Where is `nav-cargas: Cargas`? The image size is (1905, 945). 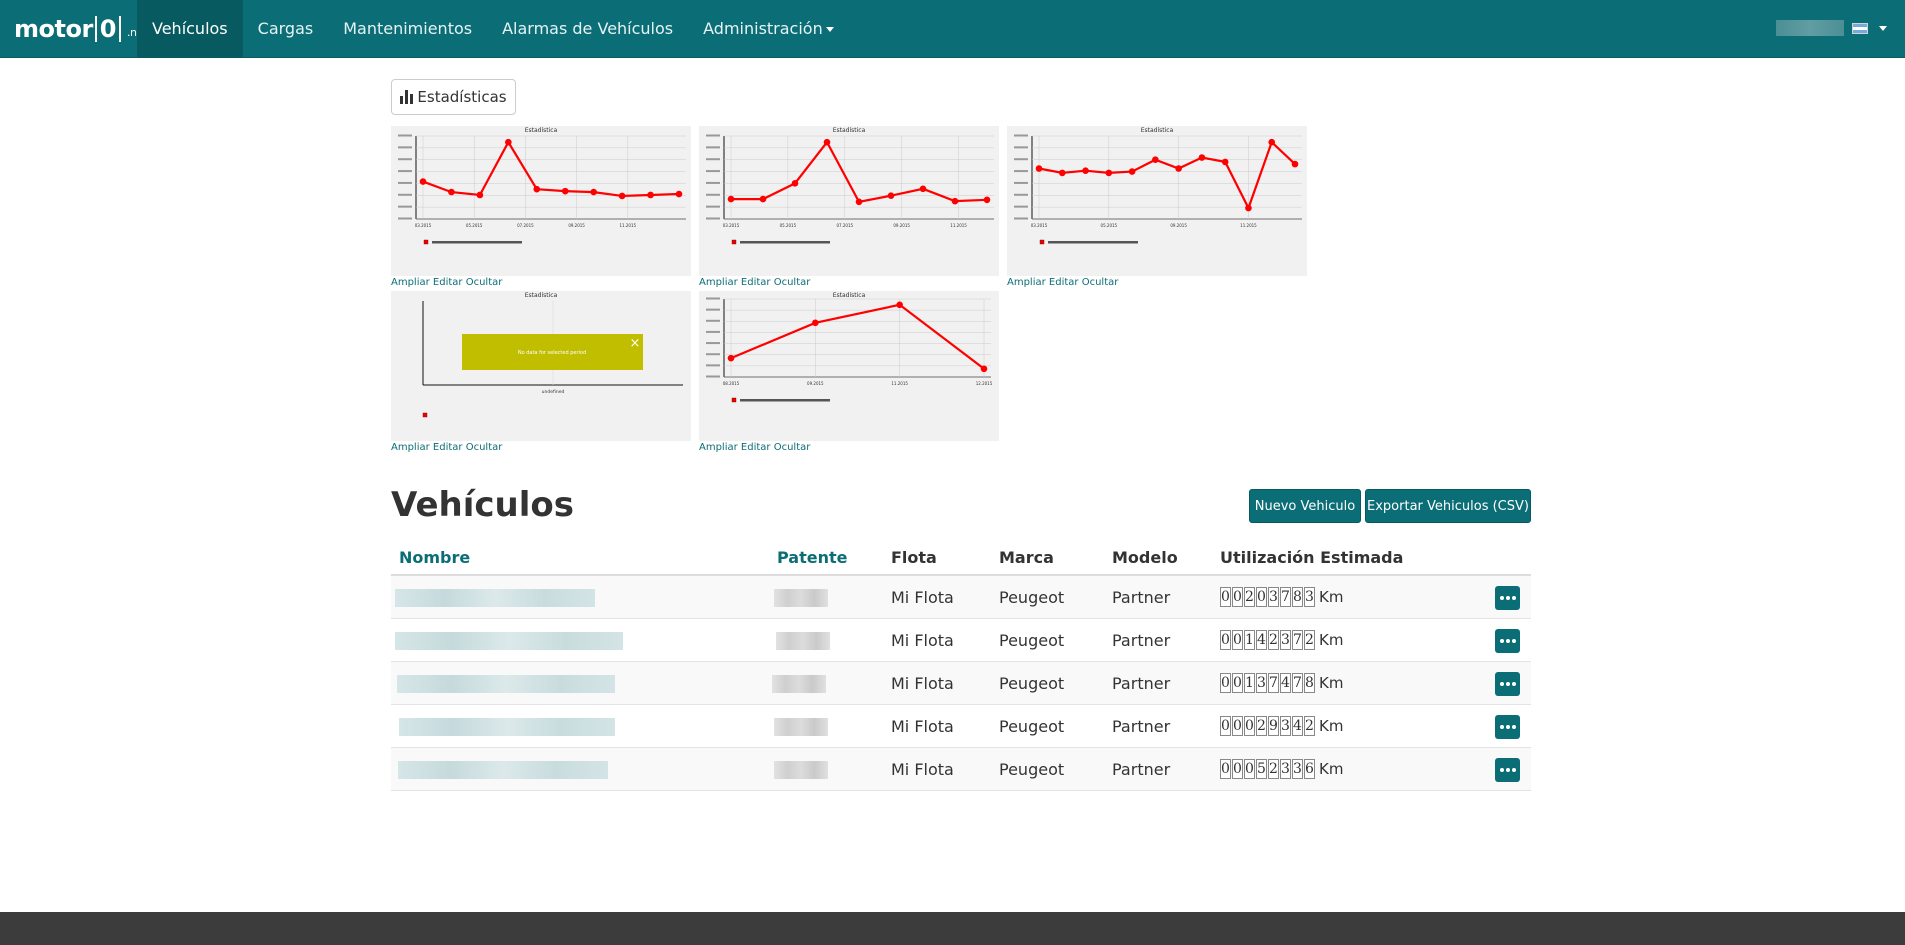 nav-cargas: Cargas is located at coordinates (286, 29).